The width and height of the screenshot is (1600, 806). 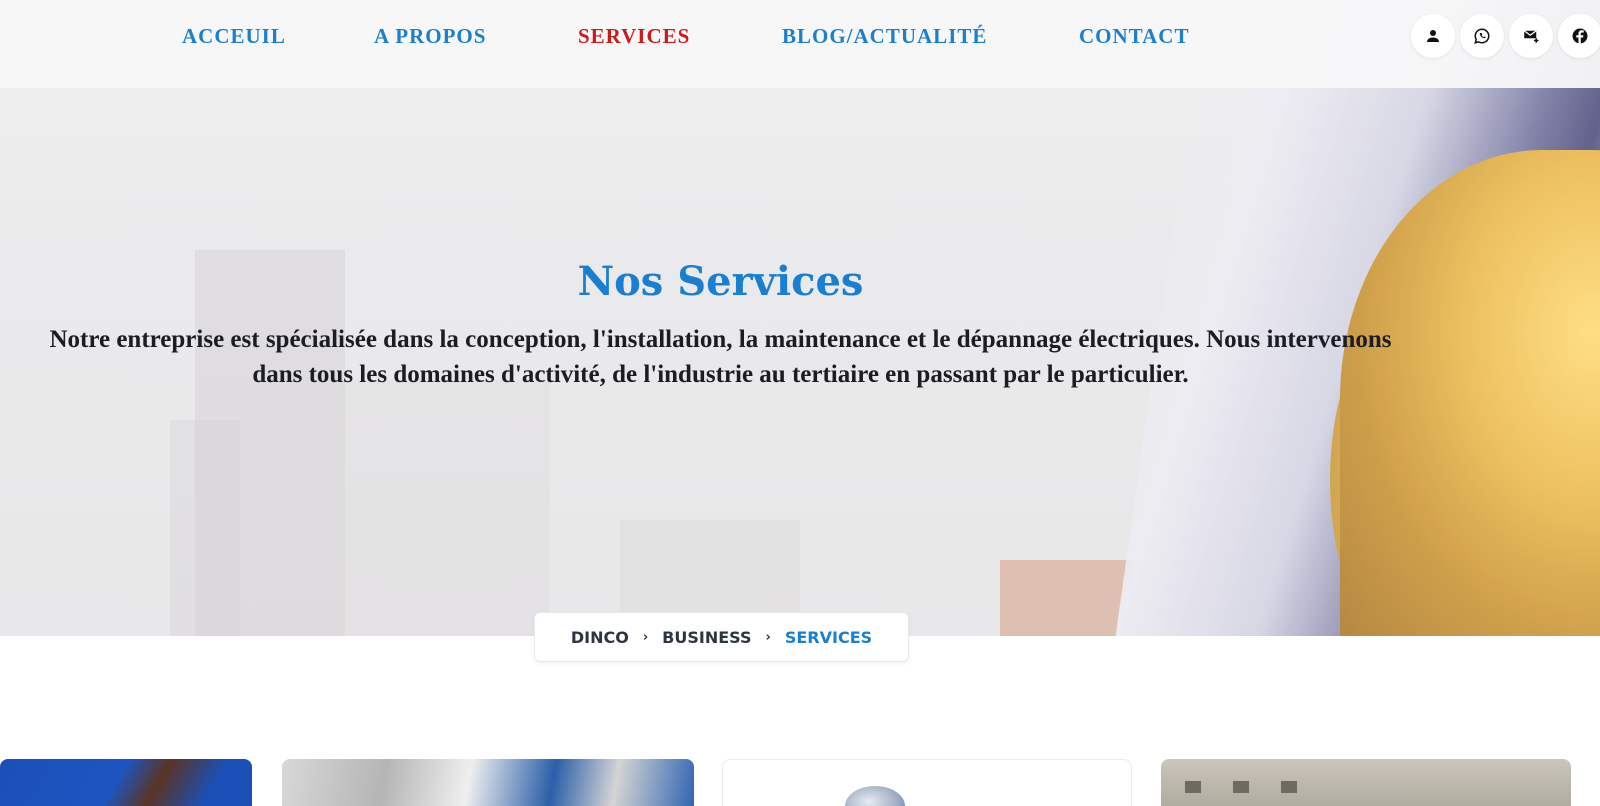 What do you see at coordinates (234, 36) in the screenshot?
I see `nav-link-acceuil: ACCEUIL` at bounding box center [234, 36].